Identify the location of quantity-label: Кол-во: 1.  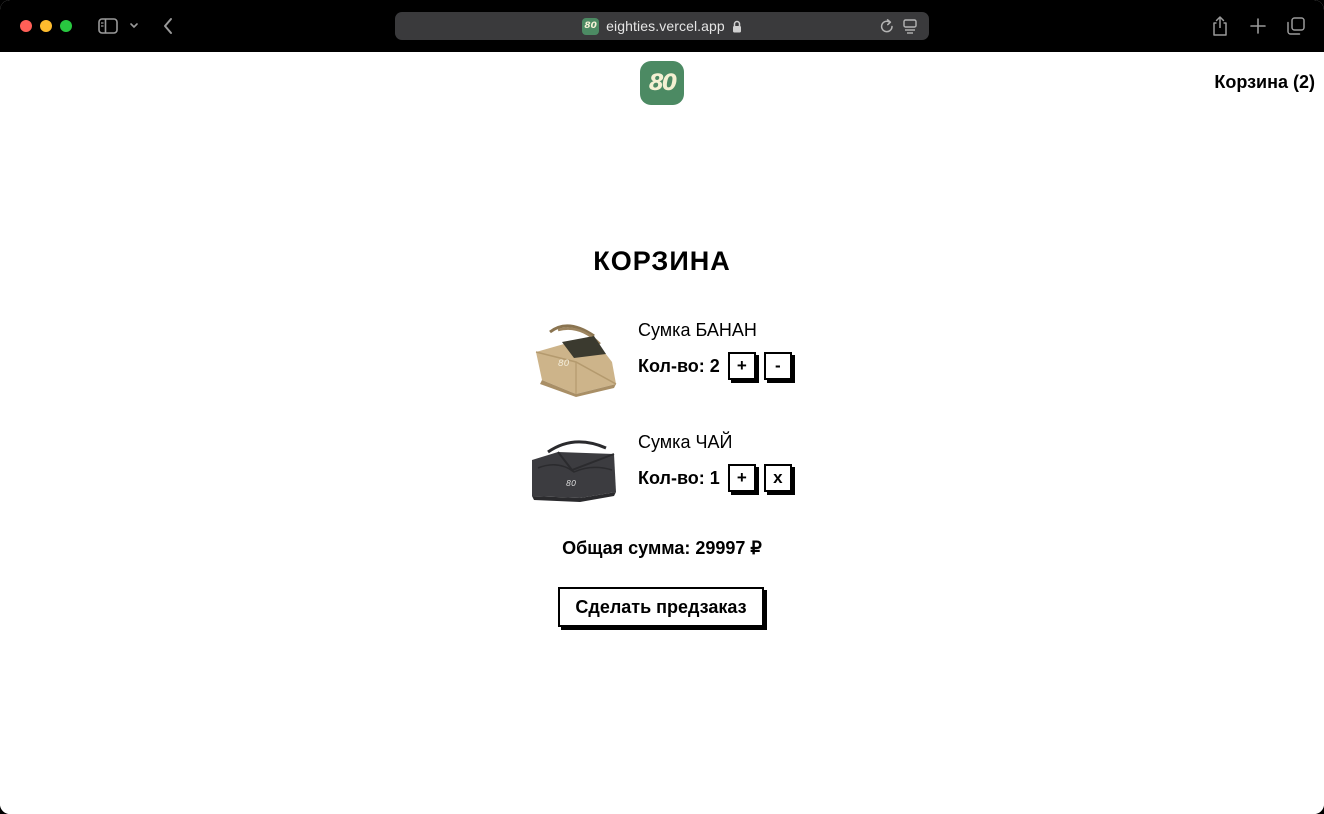
(679, 478).